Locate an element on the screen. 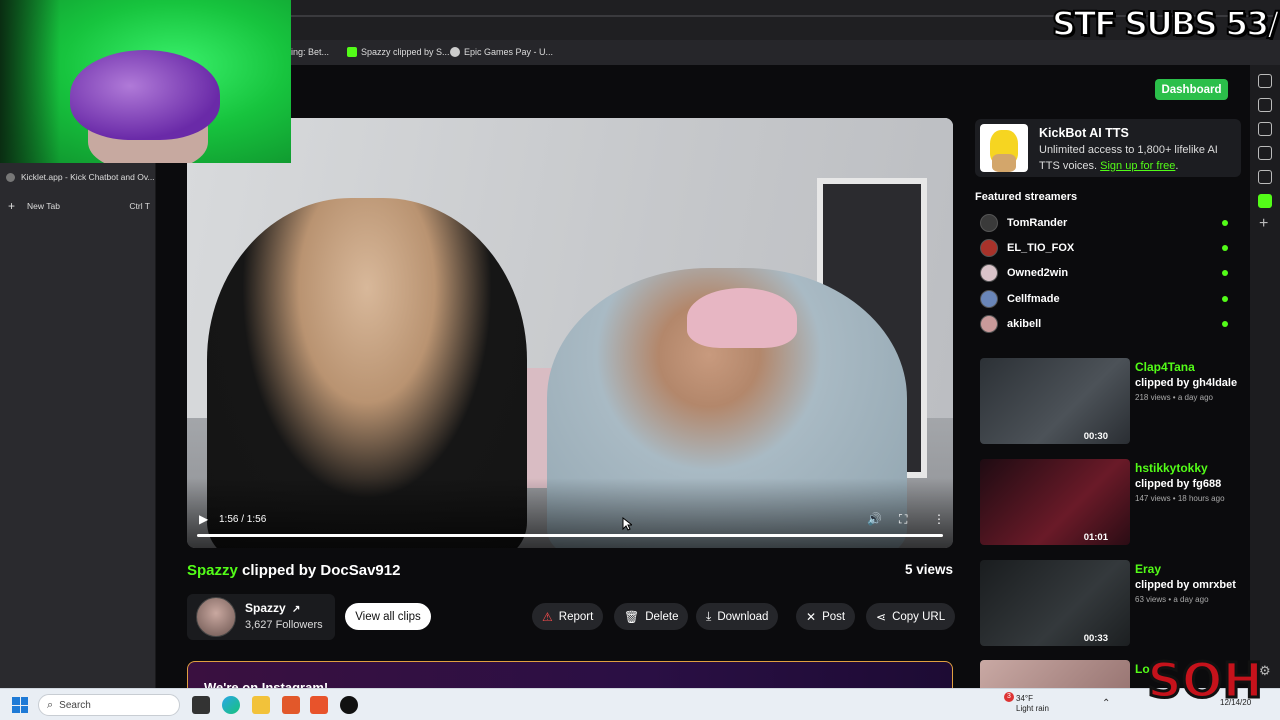  channel-followers: 3,627 Followers is located at coordinates (284, 625).